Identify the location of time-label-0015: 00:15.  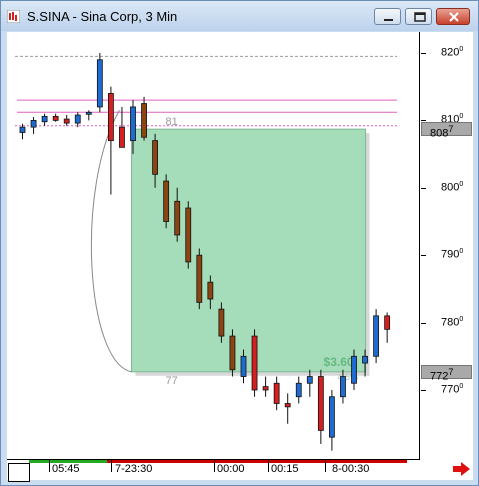
(285, 469).